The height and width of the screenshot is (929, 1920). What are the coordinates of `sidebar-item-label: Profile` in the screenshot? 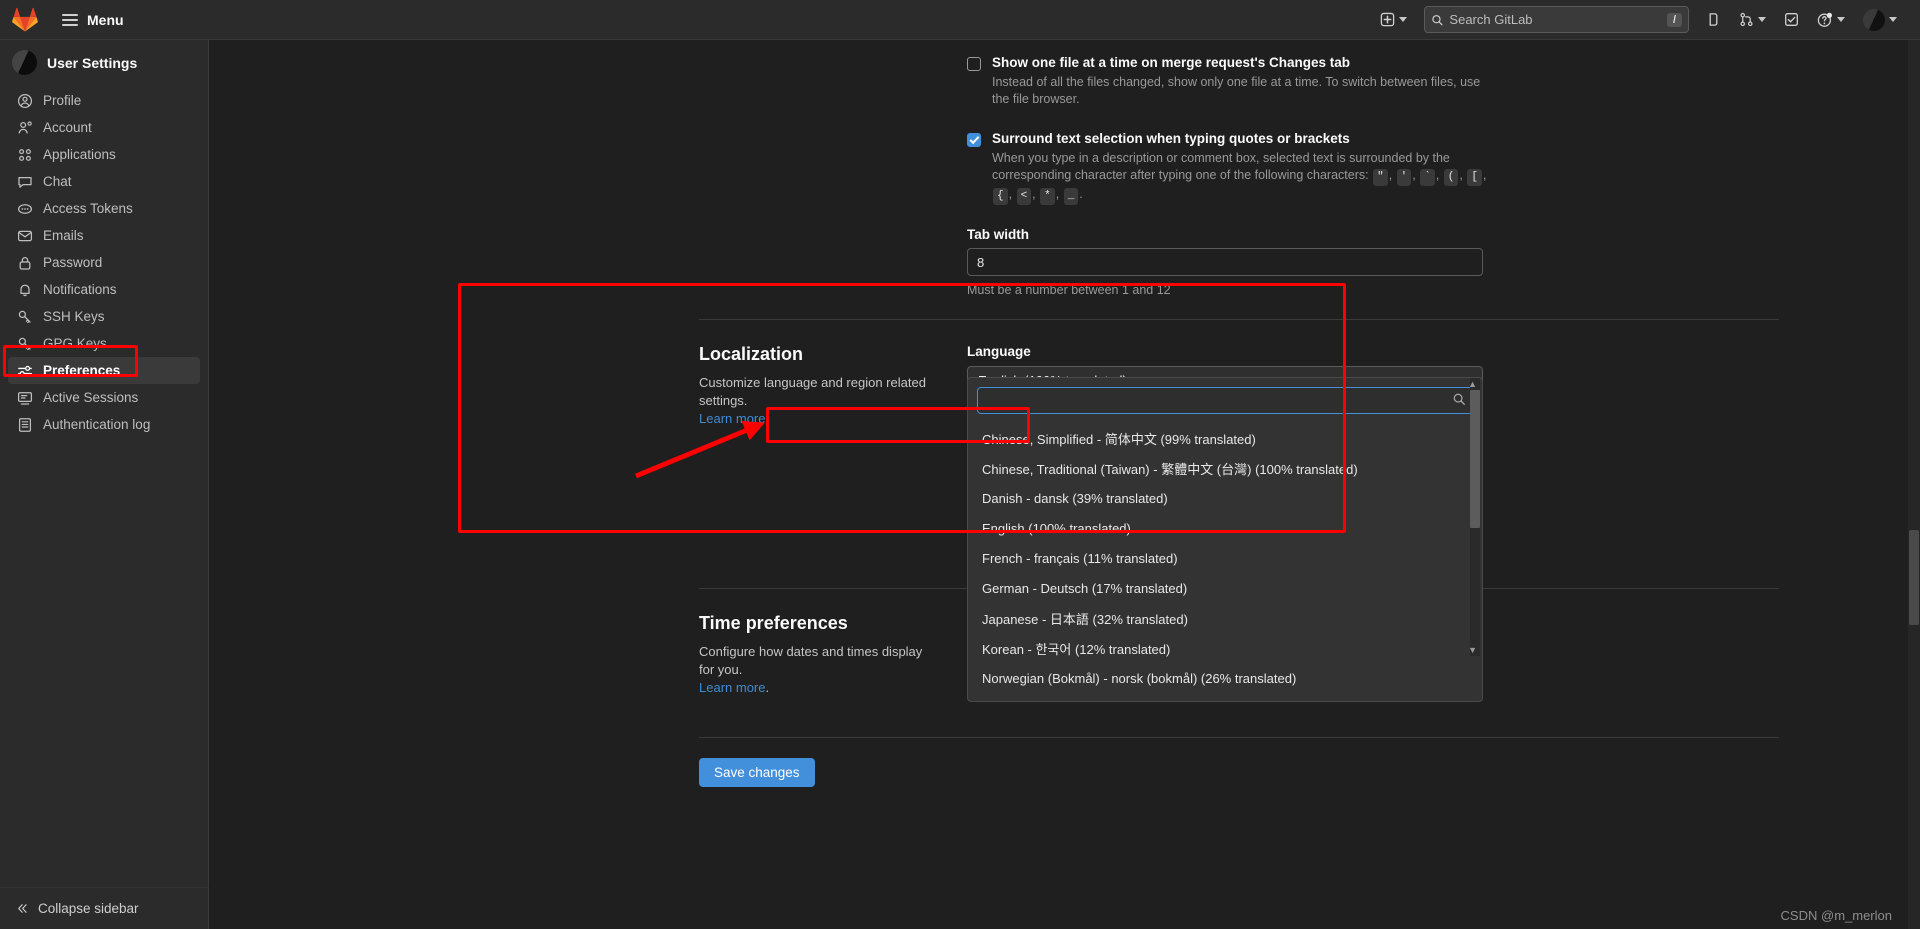 It's located at (62, 100).